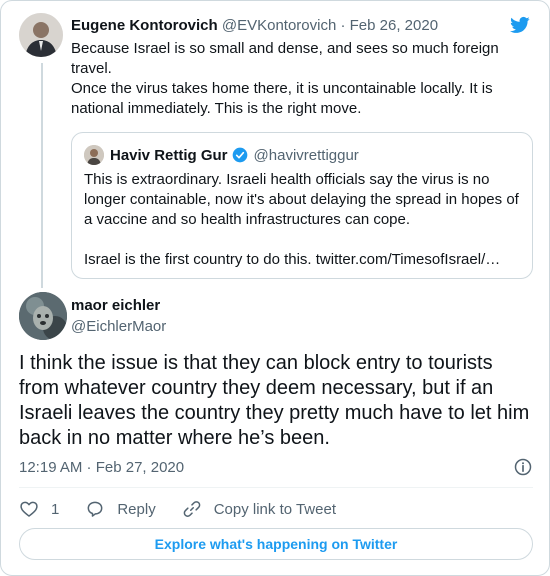 The height and width of the screenshot is (576, 550). I want to click on thread-connector, so click(42, 175).